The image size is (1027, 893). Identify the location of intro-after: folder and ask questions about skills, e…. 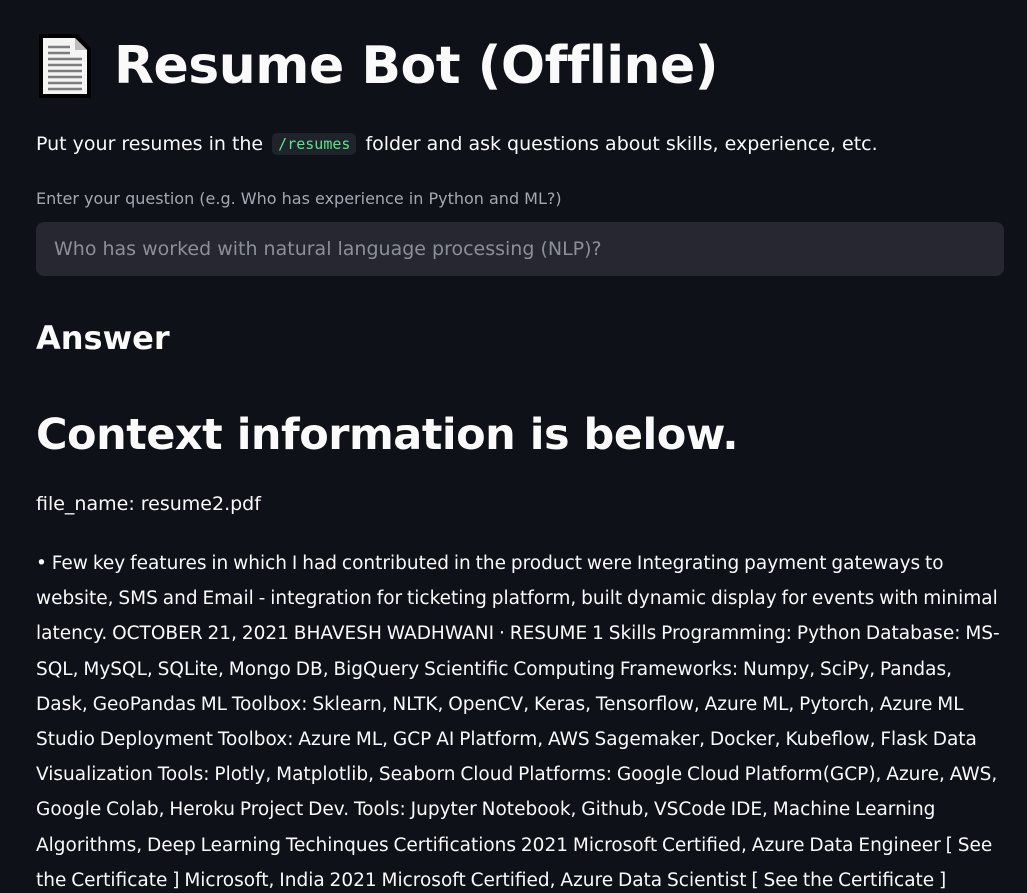
(621, 144).